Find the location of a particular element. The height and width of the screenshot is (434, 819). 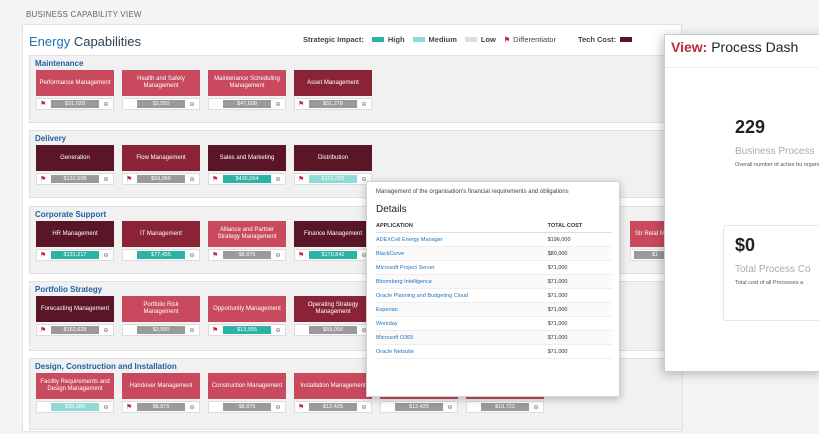

capability-card: Generation ⚑ $132,508 ⊖ is located at coordinates (75, 165).